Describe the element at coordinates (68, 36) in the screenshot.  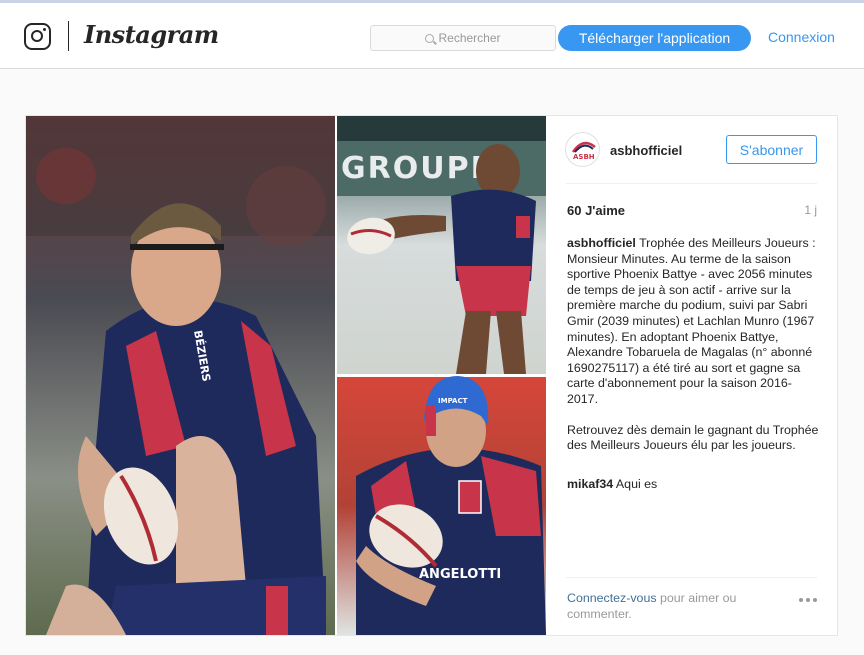
I see `logo-divider` at that location.